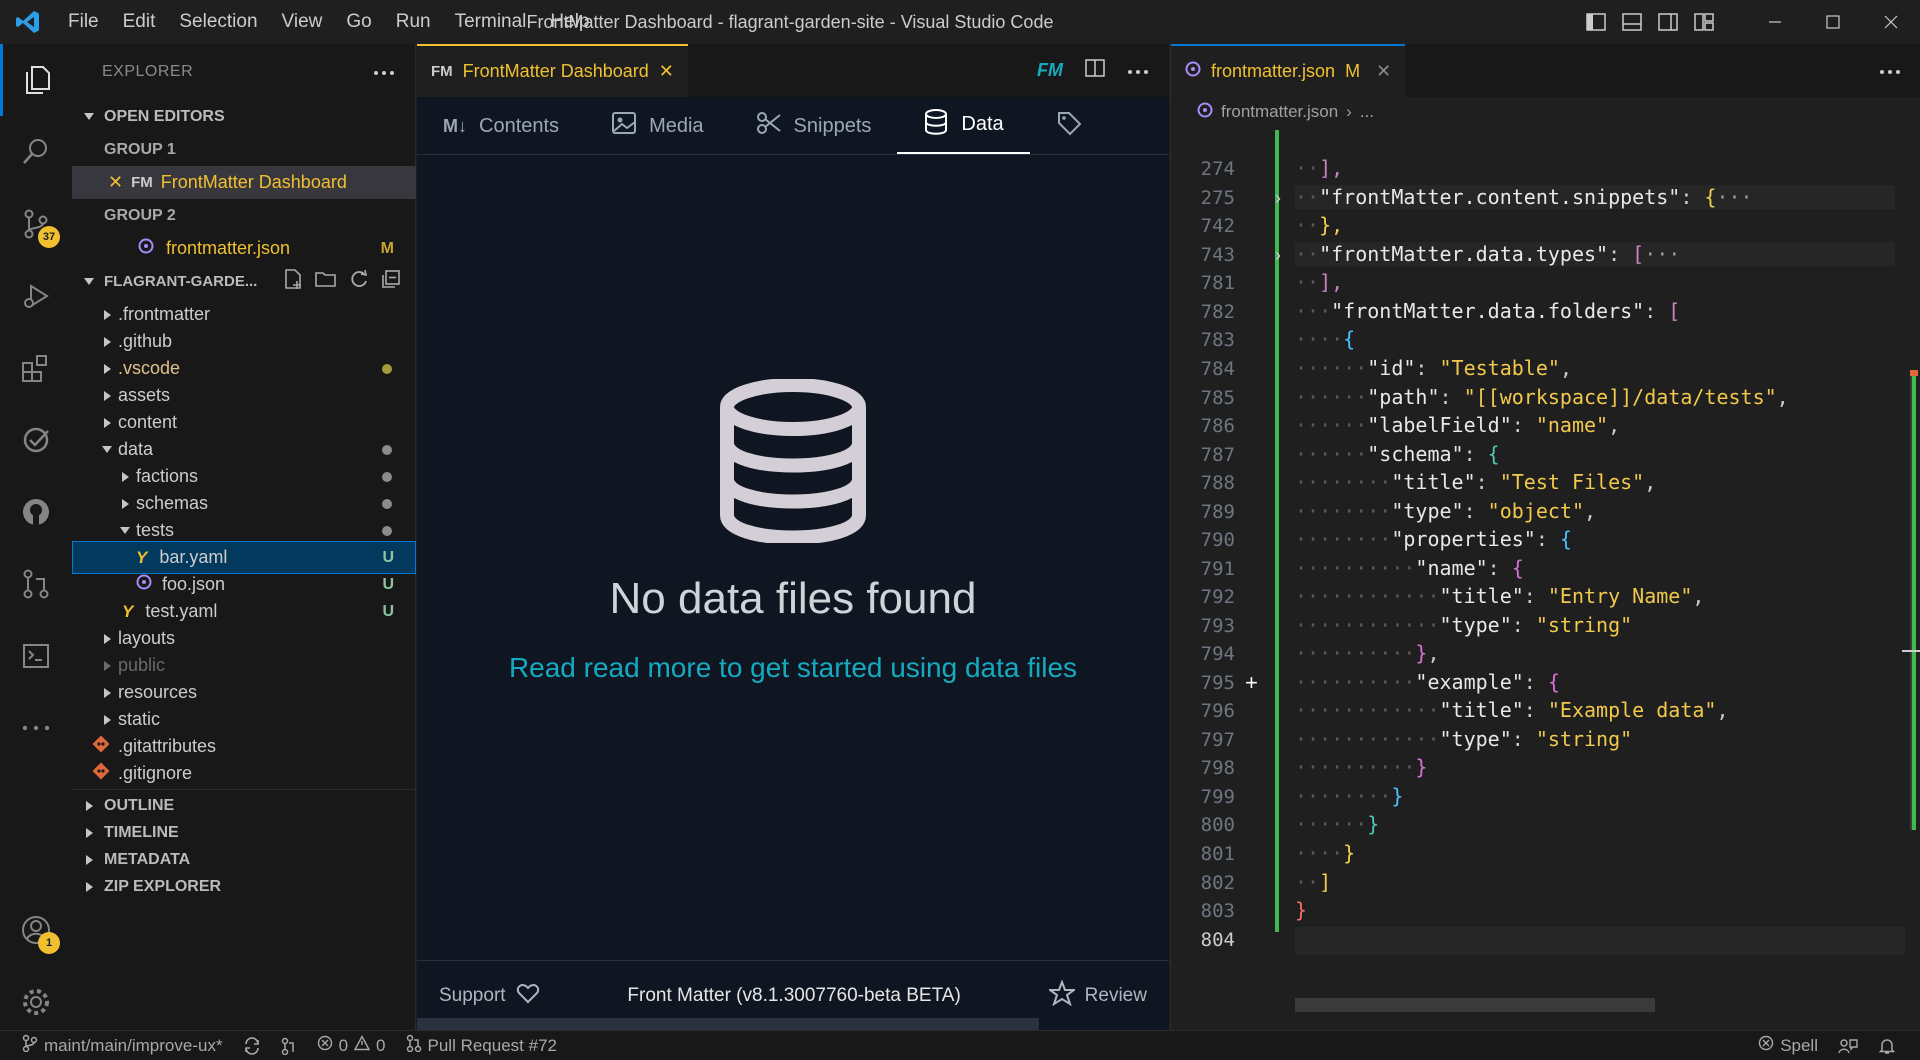  What do you see at coordinates (491, 22) in the screenshot?
I see `menu-terminal: Terminal` at bounding box center [491, 22].